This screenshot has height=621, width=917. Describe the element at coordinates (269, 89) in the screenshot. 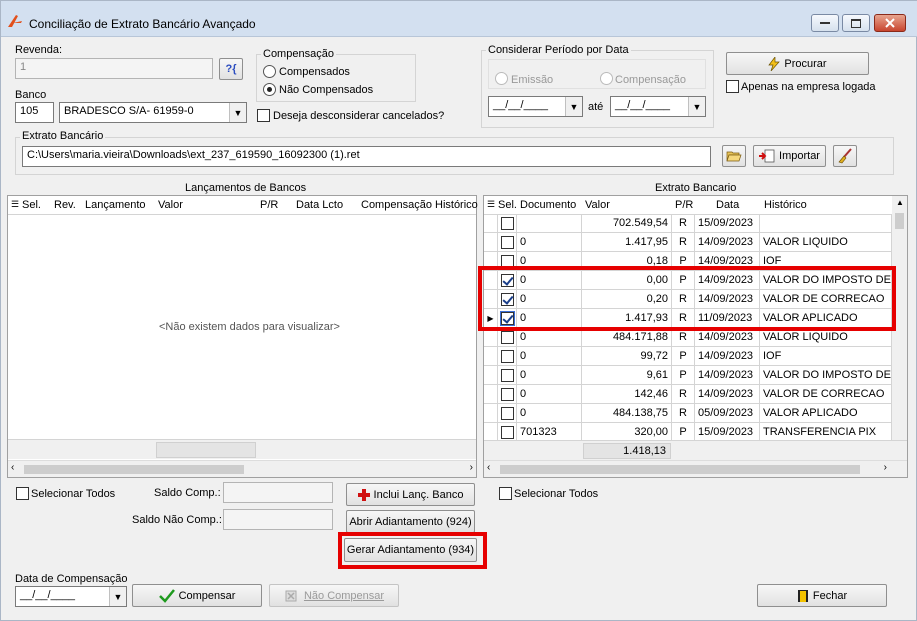

I see `nao-compensados-radio` at that location.